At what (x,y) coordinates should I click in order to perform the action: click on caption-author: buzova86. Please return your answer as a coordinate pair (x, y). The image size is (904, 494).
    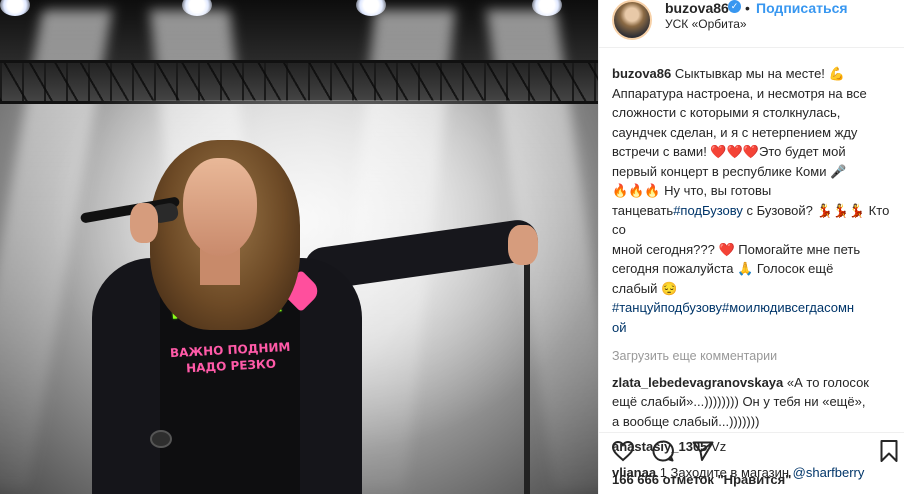
    Looking at the image, I should click on (641, 73).